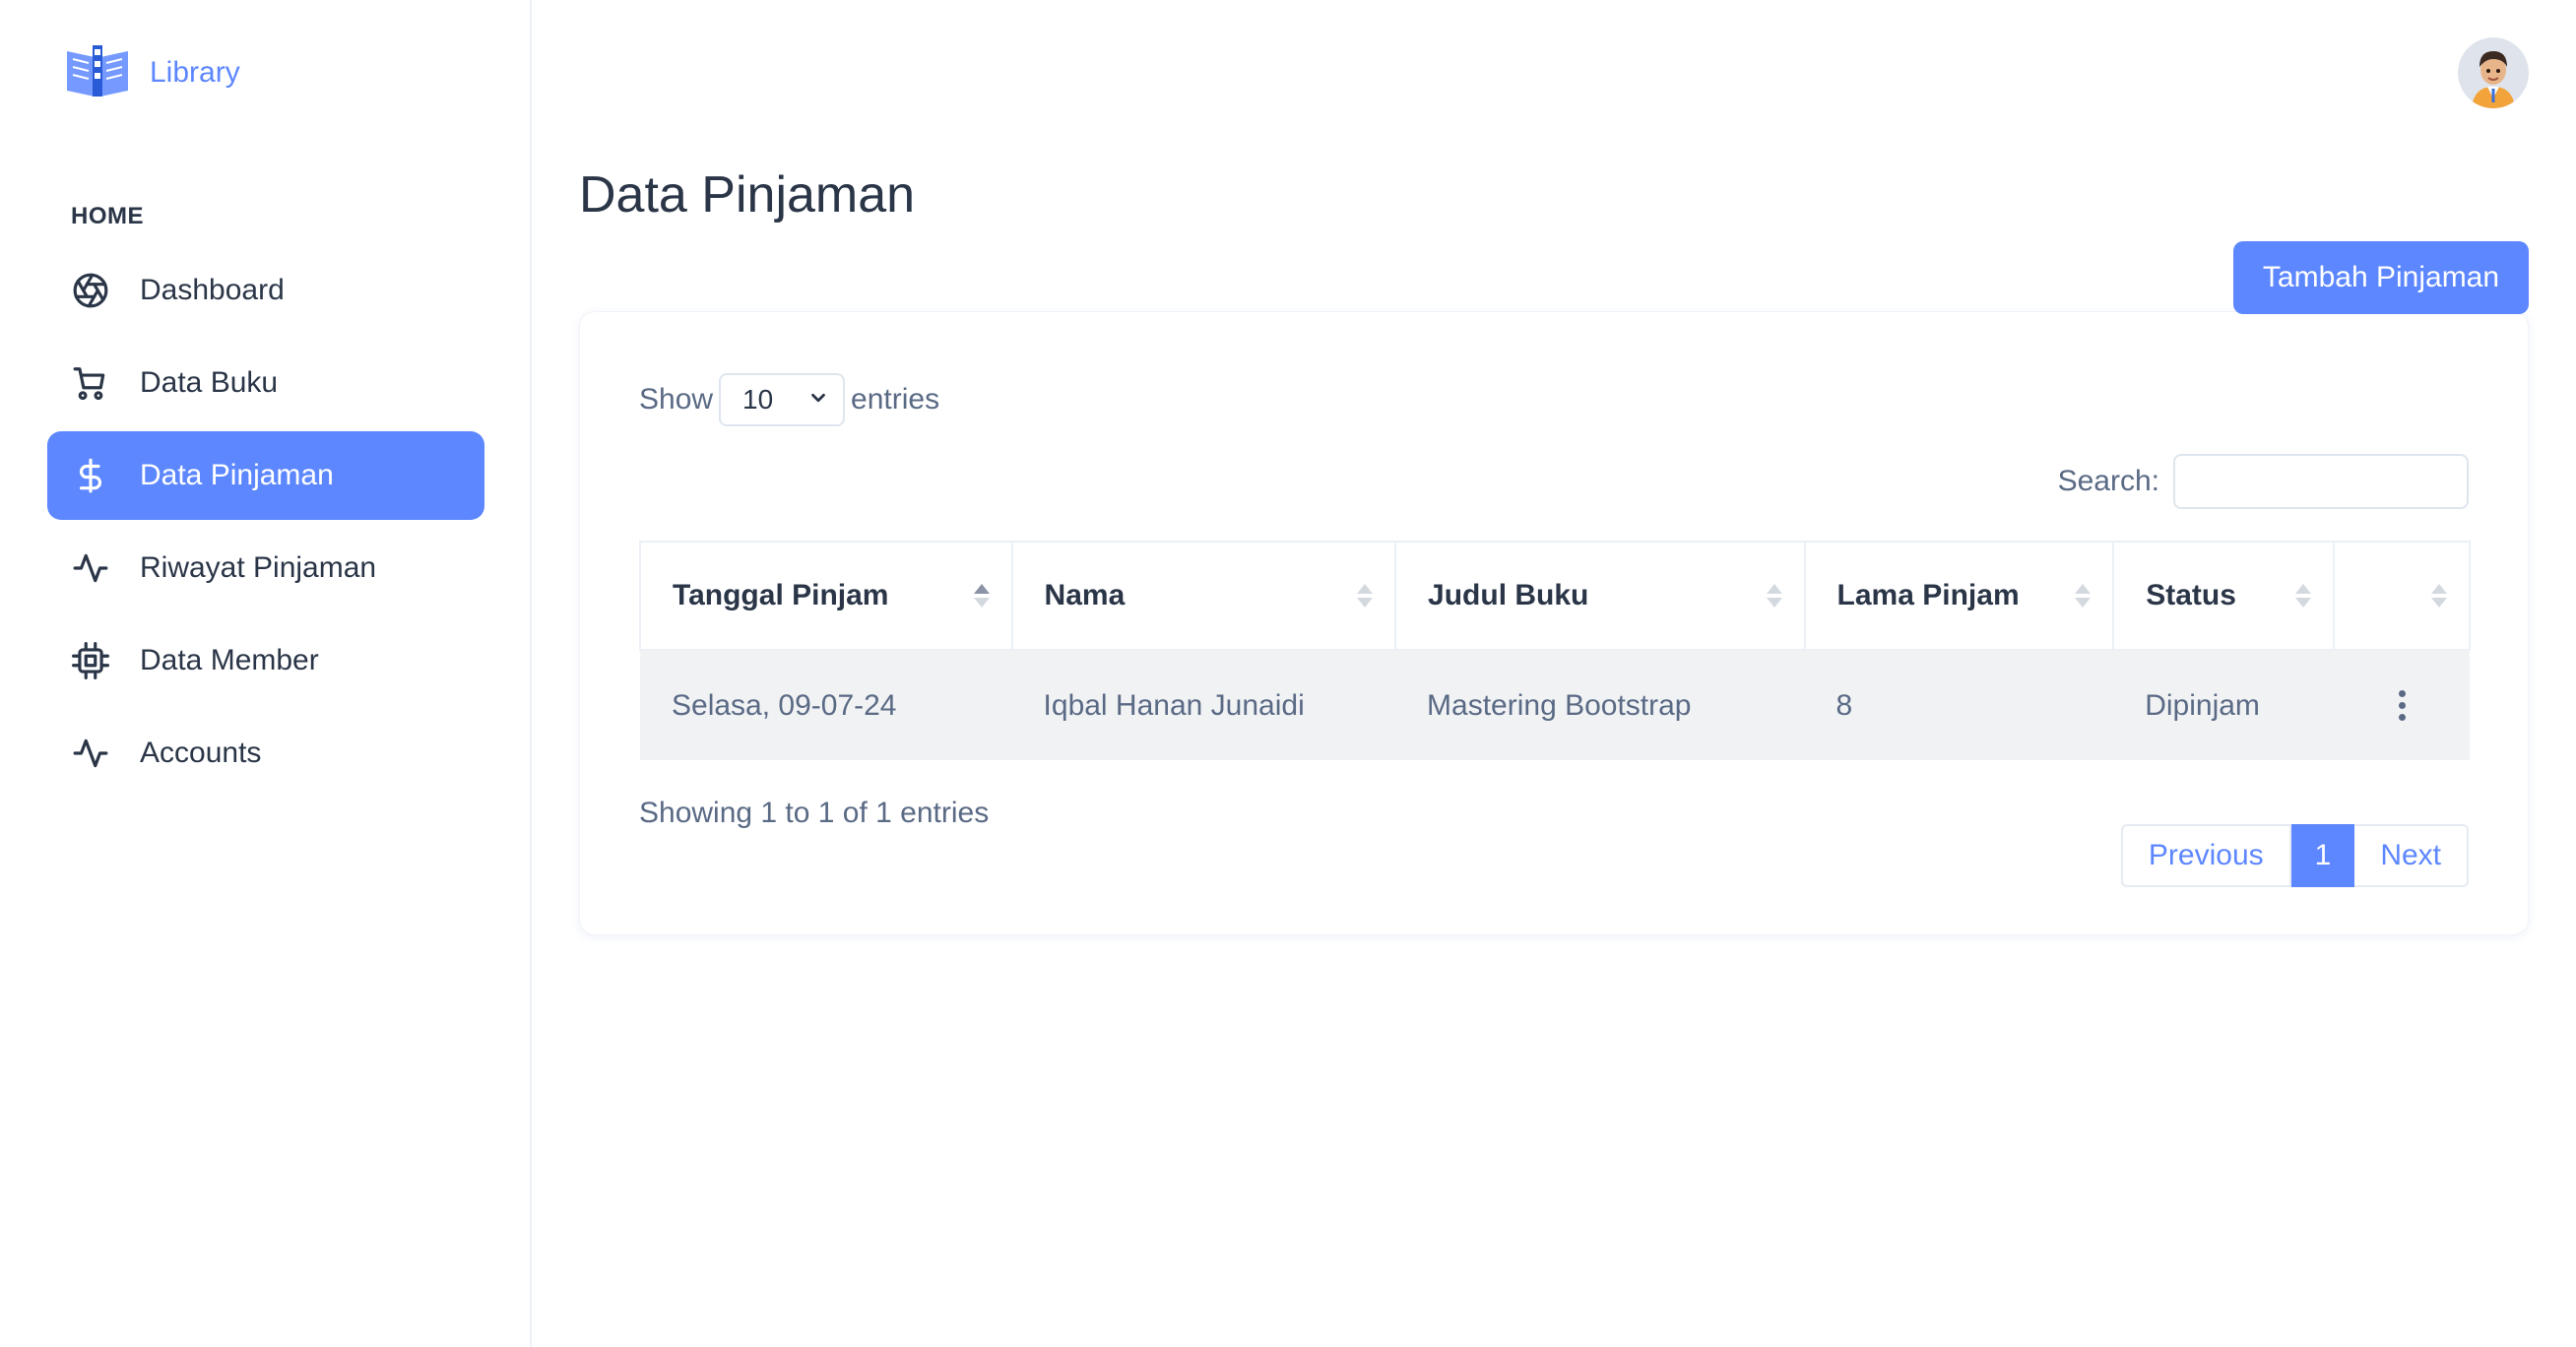 This screenshot has height=1347, width=2576. I want to click on column-header-label: Judul Buku, so click(1508, 595).